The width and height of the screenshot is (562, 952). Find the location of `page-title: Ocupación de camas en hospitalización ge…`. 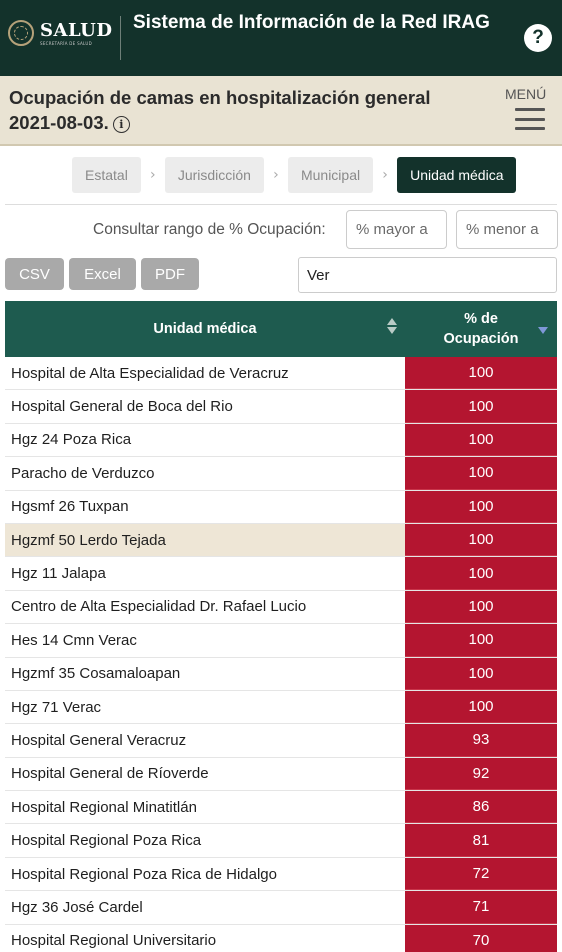

page-title: Ocupación de camas en hospitalización ge… is located at coordinates (249, 110).